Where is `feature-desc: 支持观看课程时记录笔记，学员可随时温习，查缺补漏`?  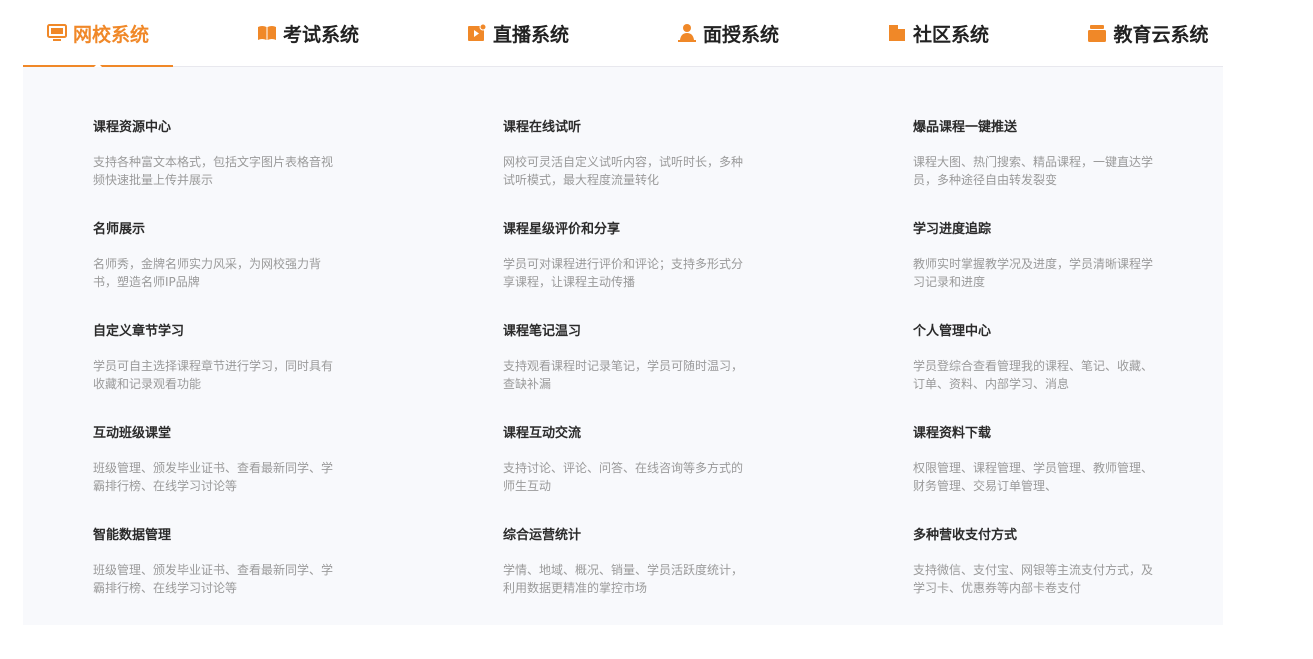
feature-desc: 支持观看课程时记录笔记，学员可随时温习，查缺补漏 is located at coordinates (623, 375).